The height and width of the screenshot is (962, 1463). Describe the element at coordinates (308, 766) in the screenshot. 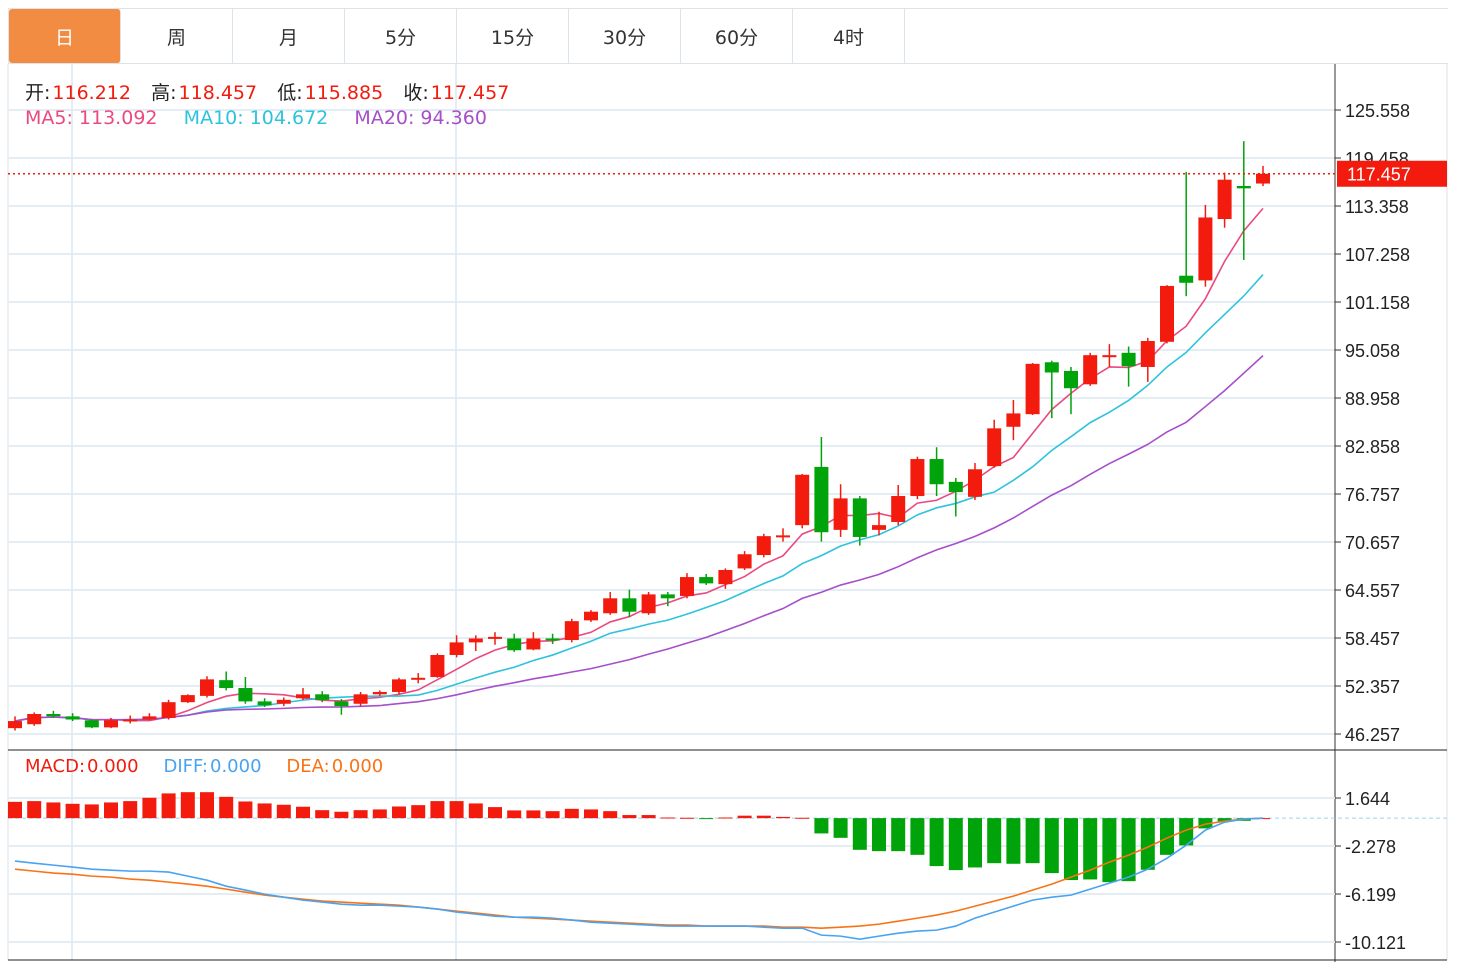

I see `dea-label: DEA:` at that location.